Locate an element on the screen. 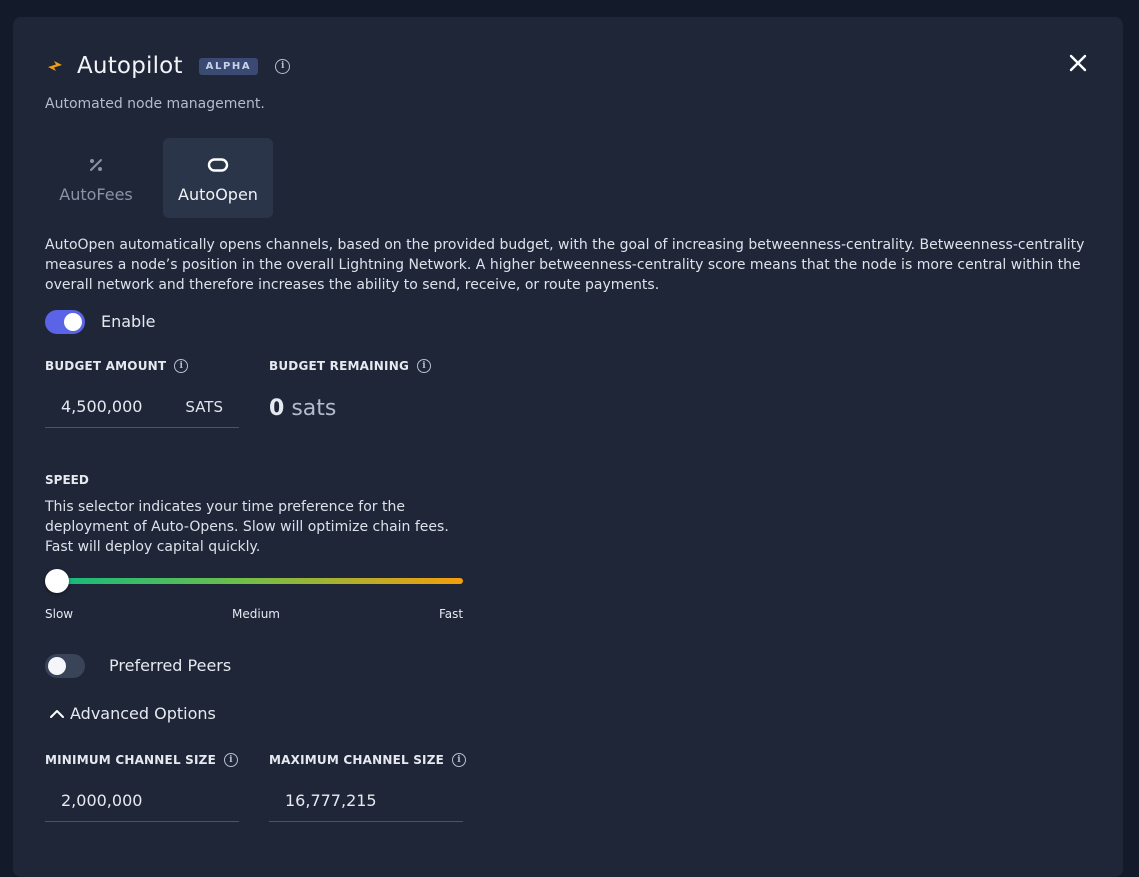 This screenshot has width=1139, height=877. speed-slider-thumb is located at coordinates (57, 581).